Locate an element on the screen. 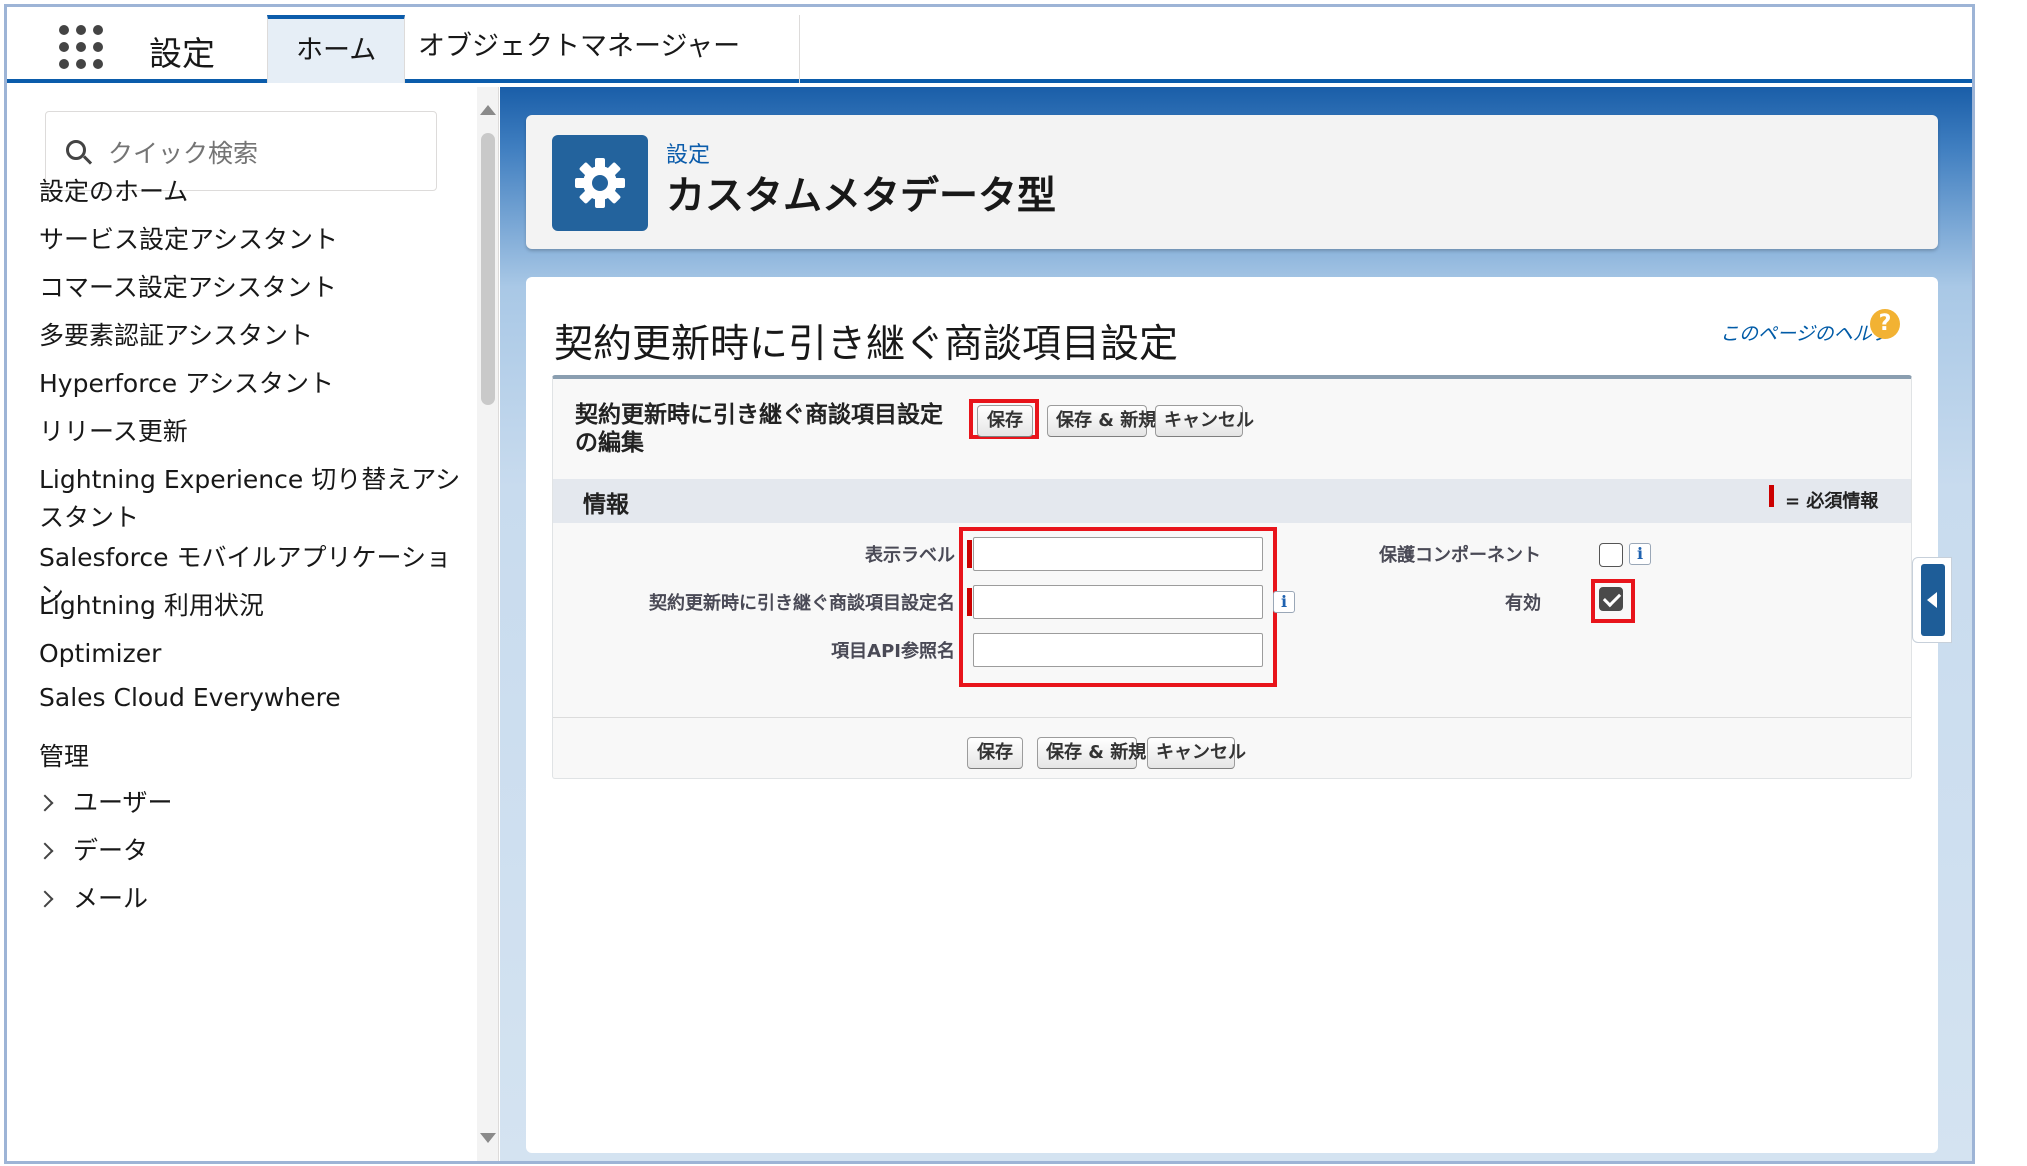  tab-home-label: ホーム is located at coordinates (336, 50).